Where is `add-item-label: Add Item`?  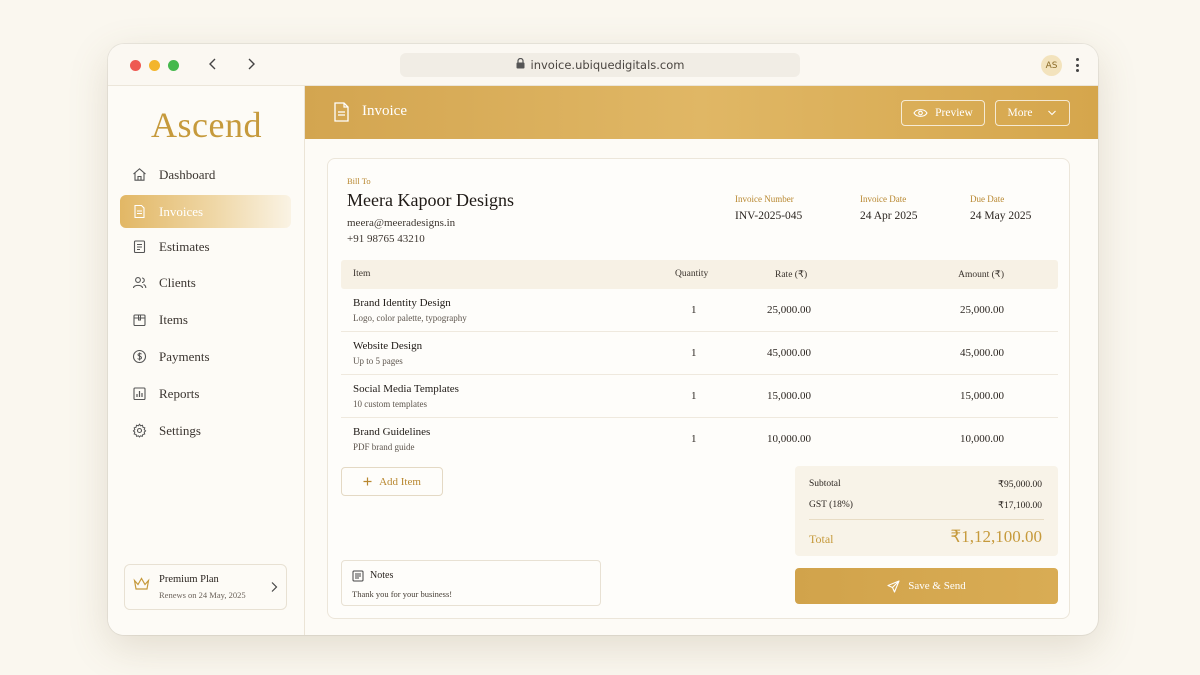
add-item-label: Add Item is located at coordinates (400, 481).